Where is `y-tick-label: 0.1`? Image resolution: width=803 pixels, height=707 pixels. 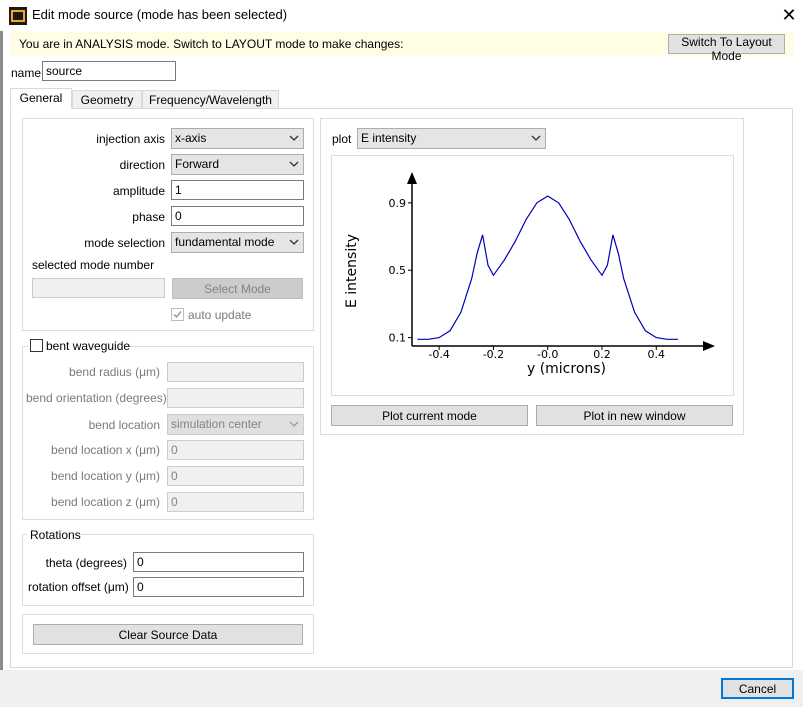
y-tick-label: 0.1 is located at coordinates (398, 338).